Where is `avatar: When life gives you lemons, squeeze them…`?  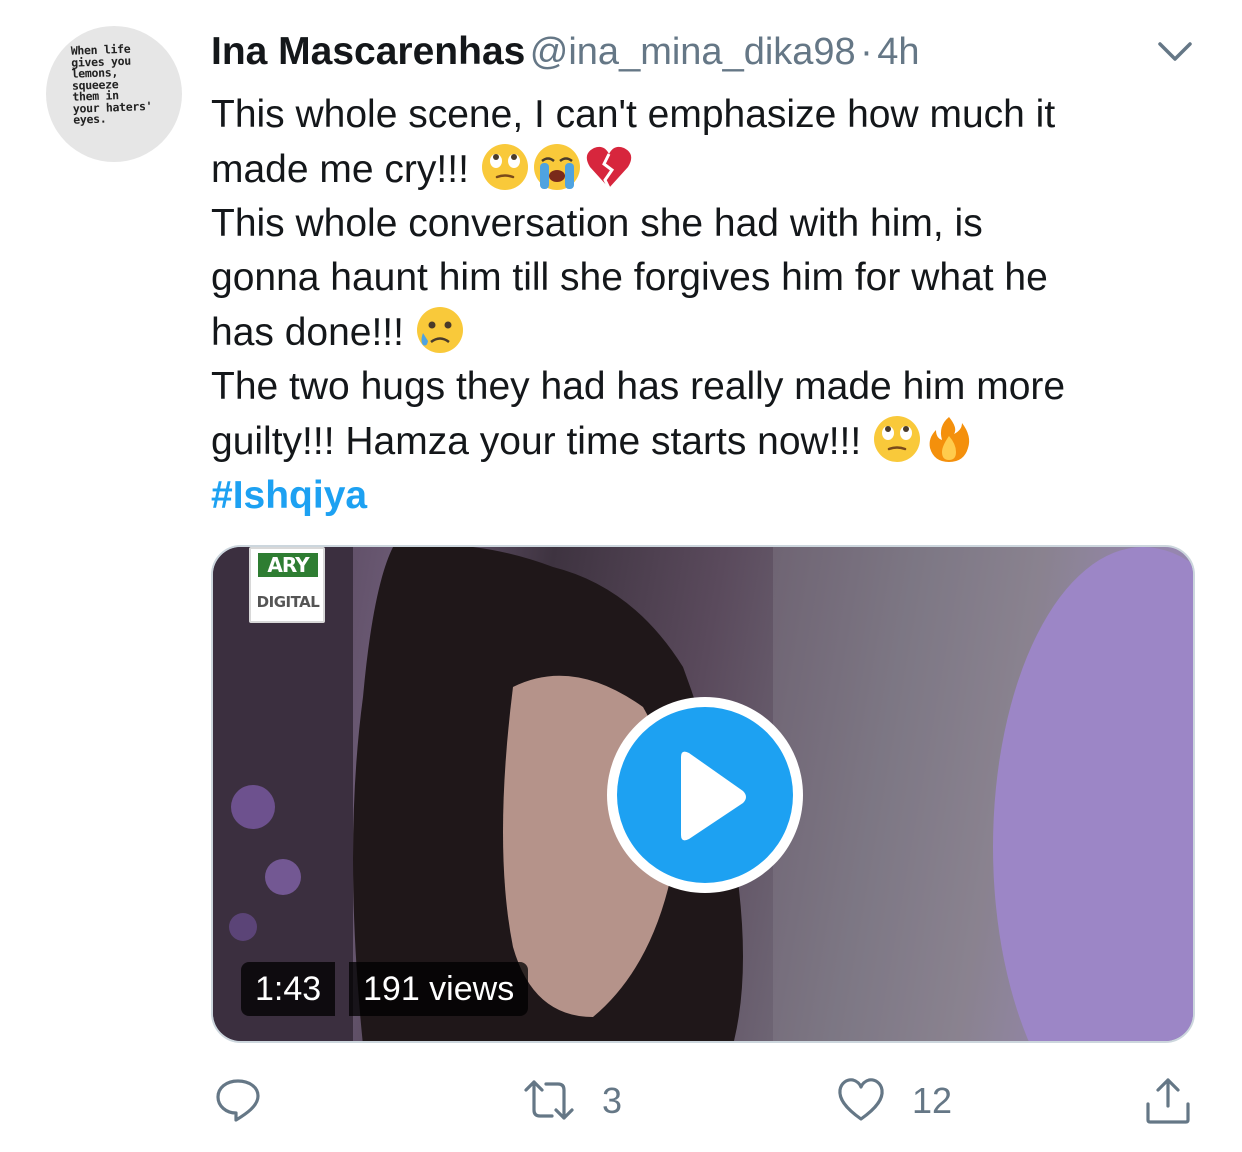
avatar: When life gives you lemons, squeeze them… is located at coordinates (114, 94).